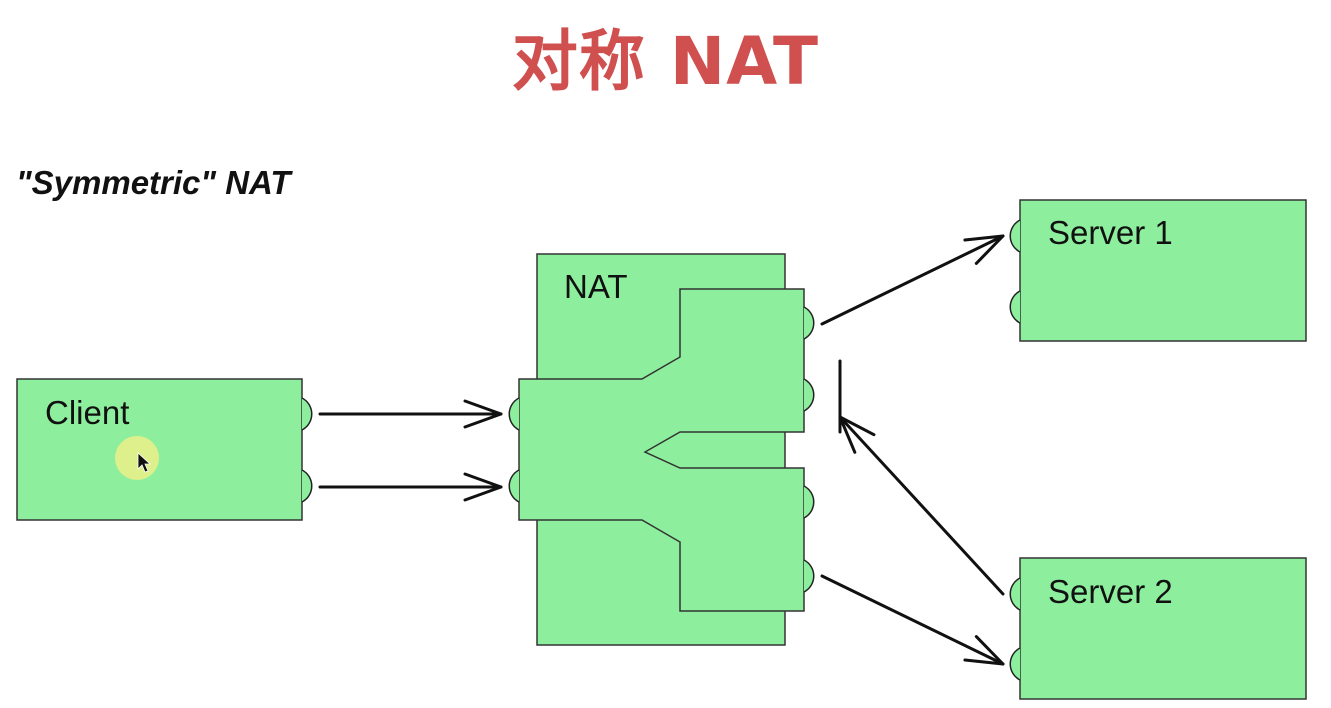 The height and width of the screenshot is (708, 1331). I want to click on nat-node: NAT, so click(661, 449).